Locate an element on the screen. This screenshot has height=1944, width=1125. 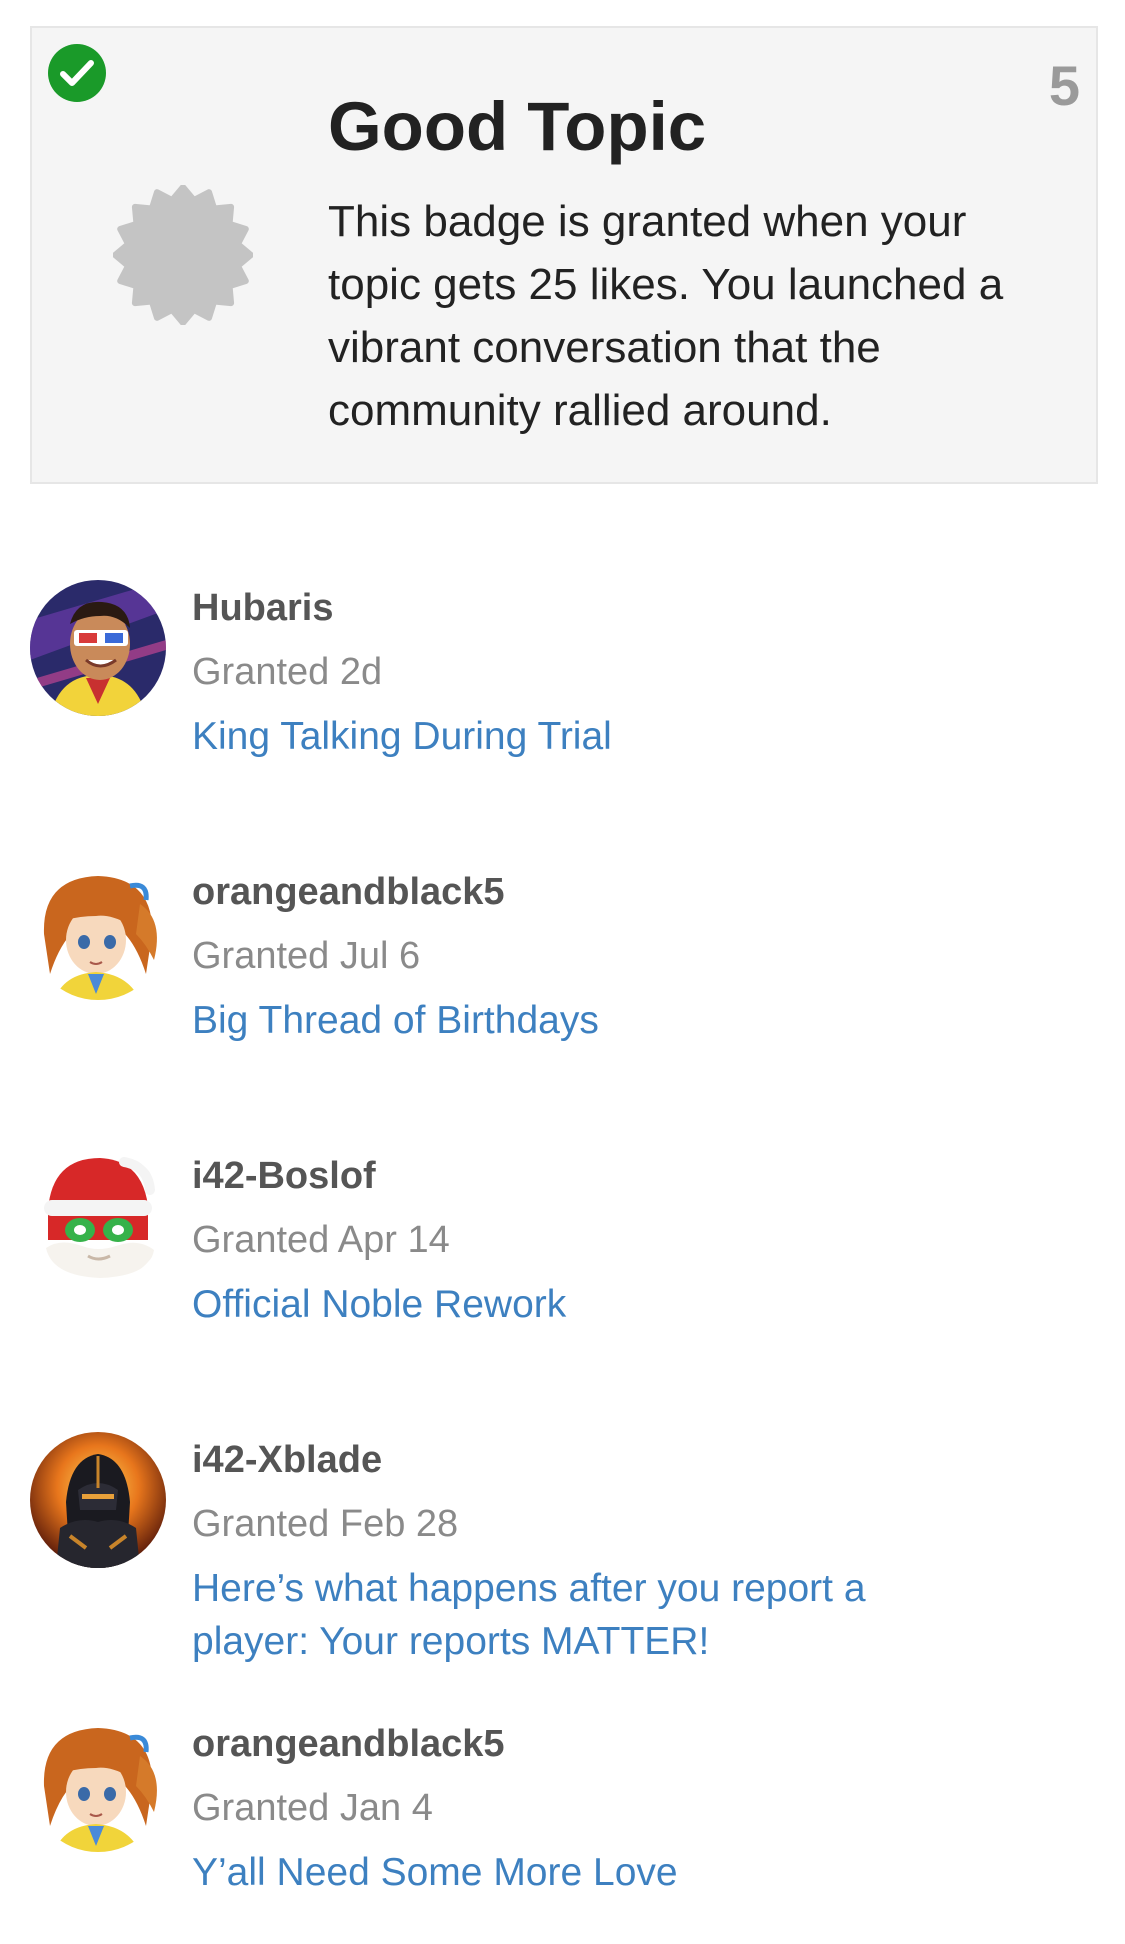
grant-username: i42-Boslof is located at coordinates (284, 1177).